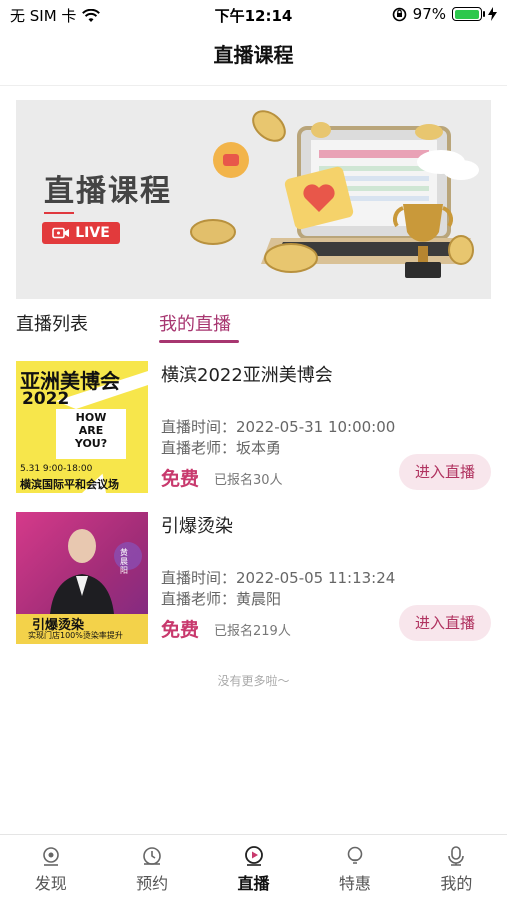  Describe the element at coordinates (75, 635) in the screenshot. I see `poster-subtitle: 实现门店100%烫染率提升` at that location.